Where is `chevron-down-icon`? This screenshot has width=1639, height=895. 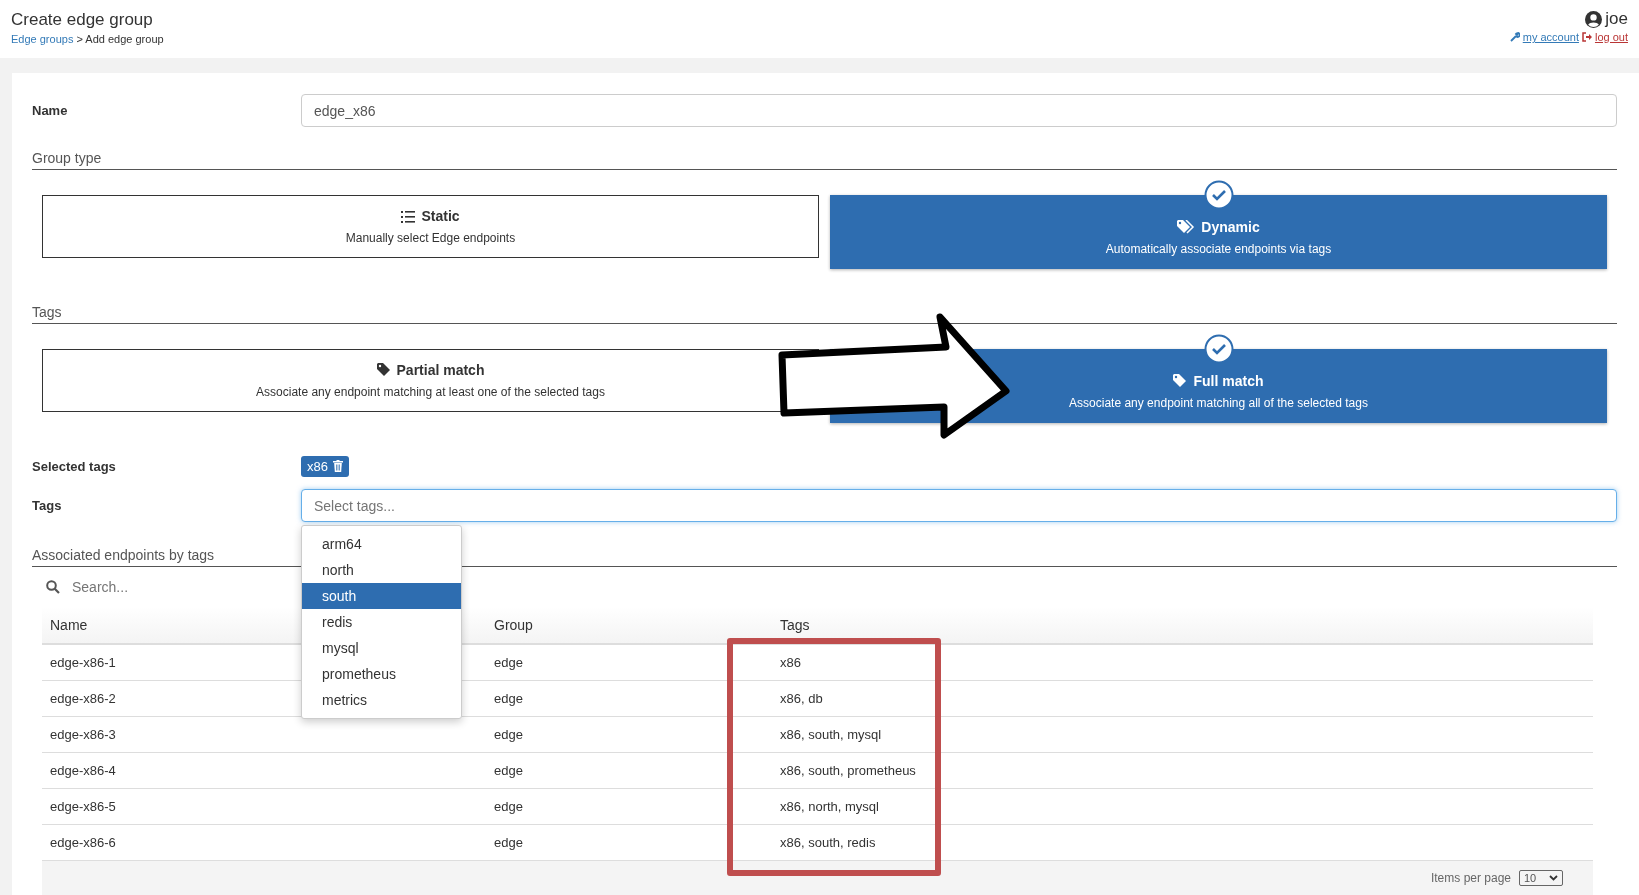 chevron-down-icon is located at coordinates (1553, 878).